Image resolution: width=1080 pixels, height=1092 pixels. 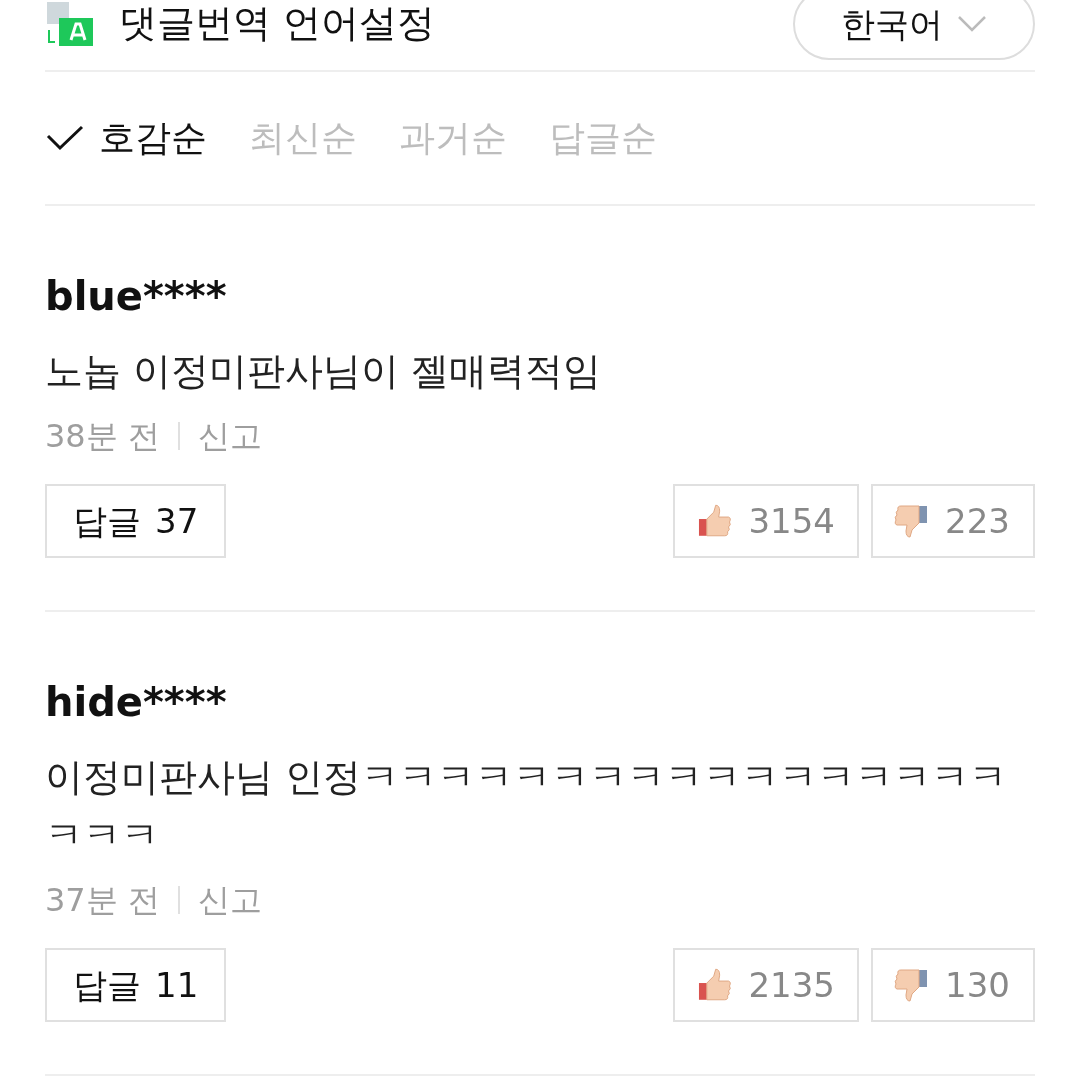 I want to click on dislike-button: 130, so click(x=953, y=985).